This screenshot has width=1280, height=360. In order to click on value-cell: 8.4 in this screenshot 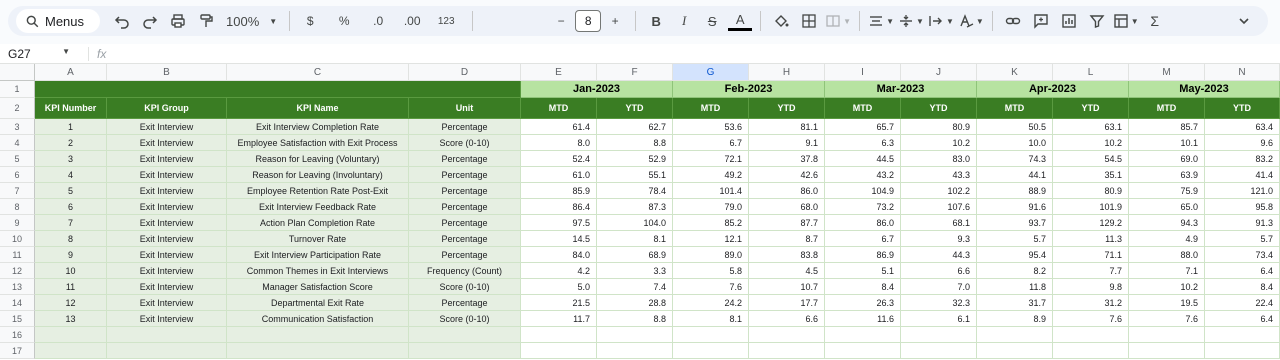, I will do `click(1242, 287)`.